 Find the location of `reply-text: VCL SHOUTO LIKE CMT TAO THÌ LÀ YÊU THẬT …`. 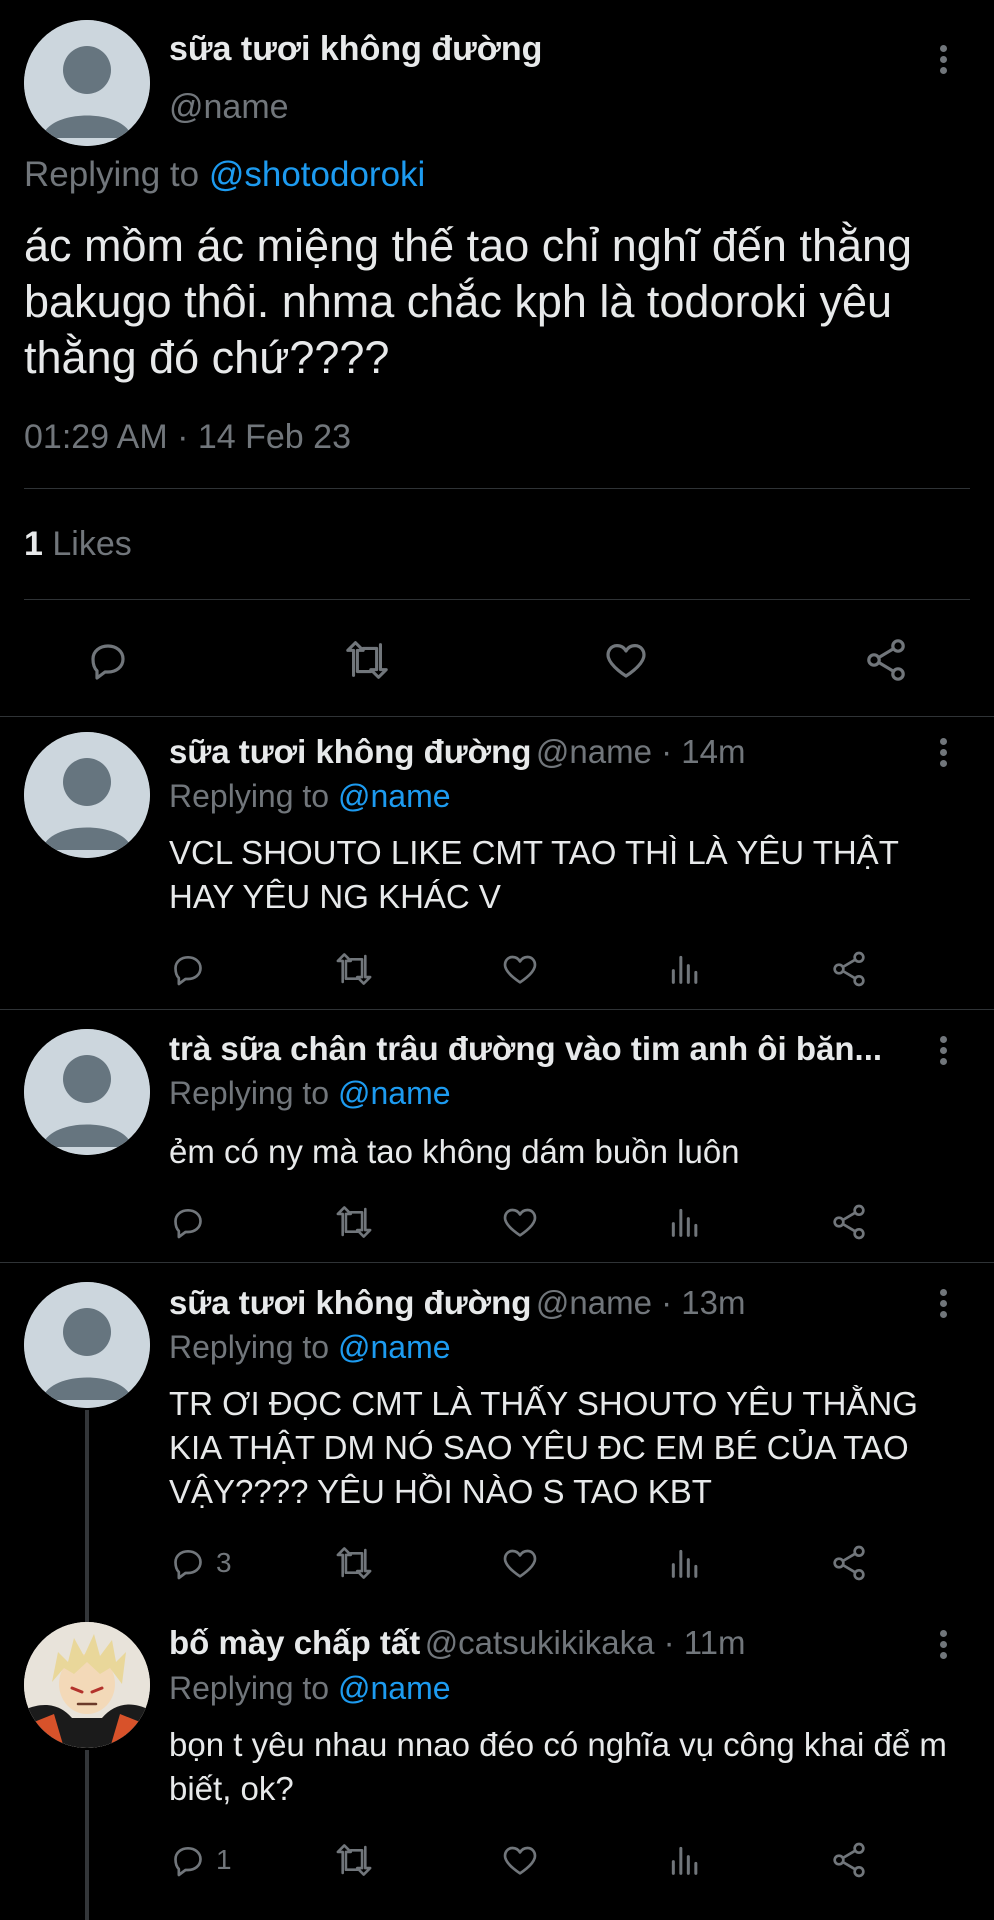

reply-text: VCL SHOUTO LIKE CMT TAO THÌ LÀ YÊU THẬT … is located at coordinates (534, 874).